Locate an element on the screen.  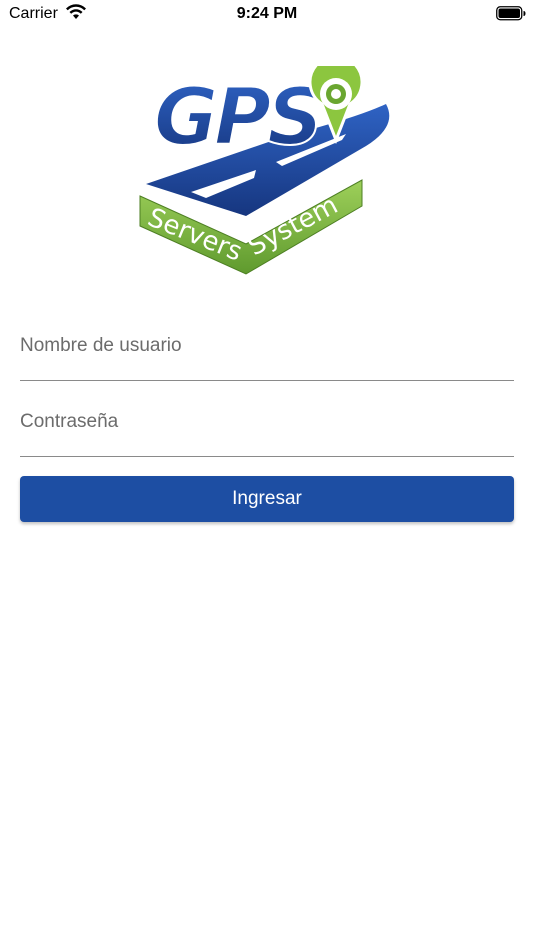
password-field is located at coordinates (267, 426).